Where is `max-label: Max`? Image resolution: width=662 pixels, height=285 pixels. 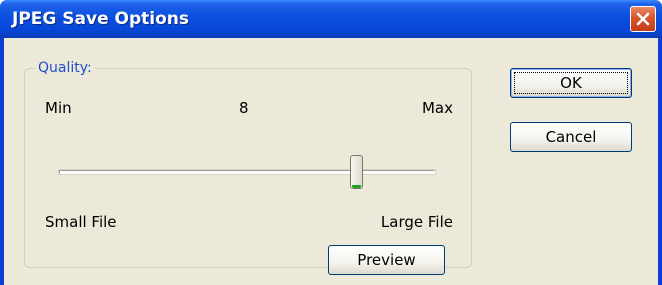
max-label: Max is located at coordinates (437, 108).